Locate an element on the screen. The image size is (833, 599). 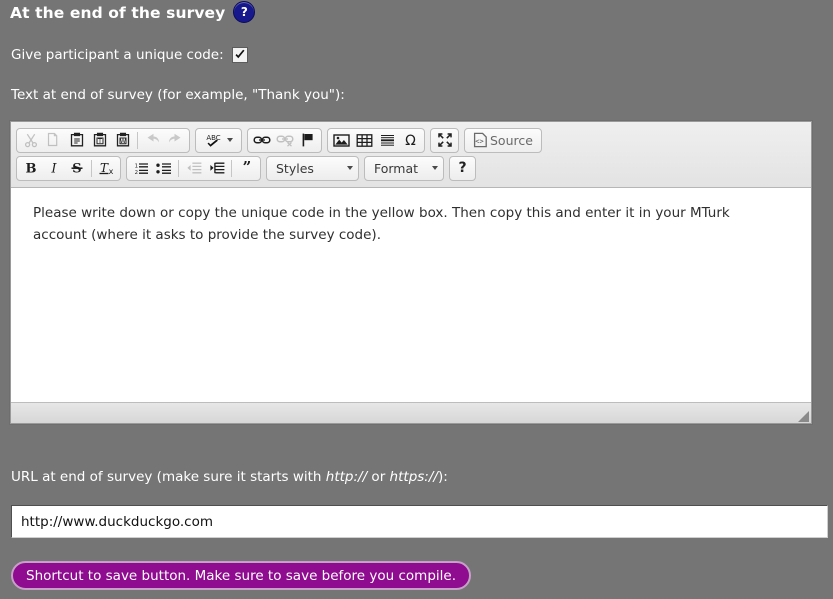
toolbar-row-1: T W ABC Ω <> Source is located at coordinates (411, 140).